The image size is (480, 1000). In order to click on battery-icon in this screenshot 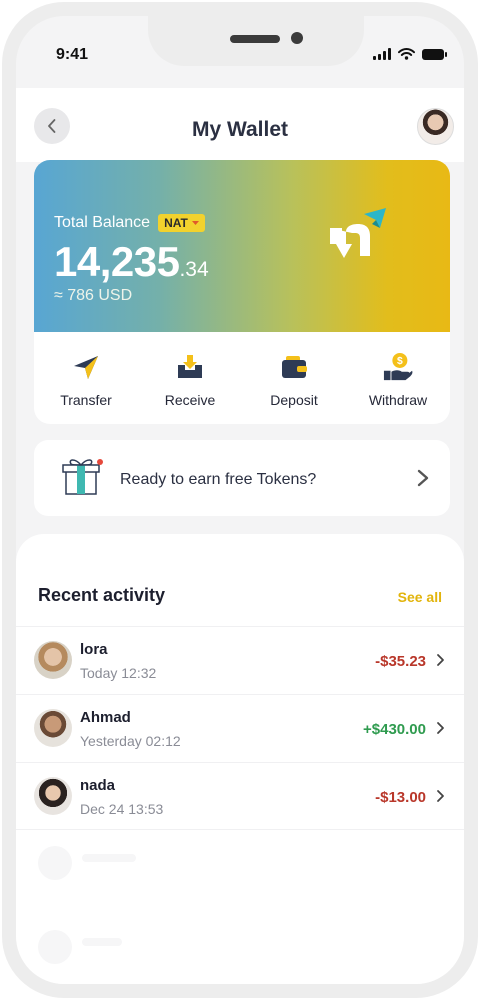, I will do `click(434, 54)`.